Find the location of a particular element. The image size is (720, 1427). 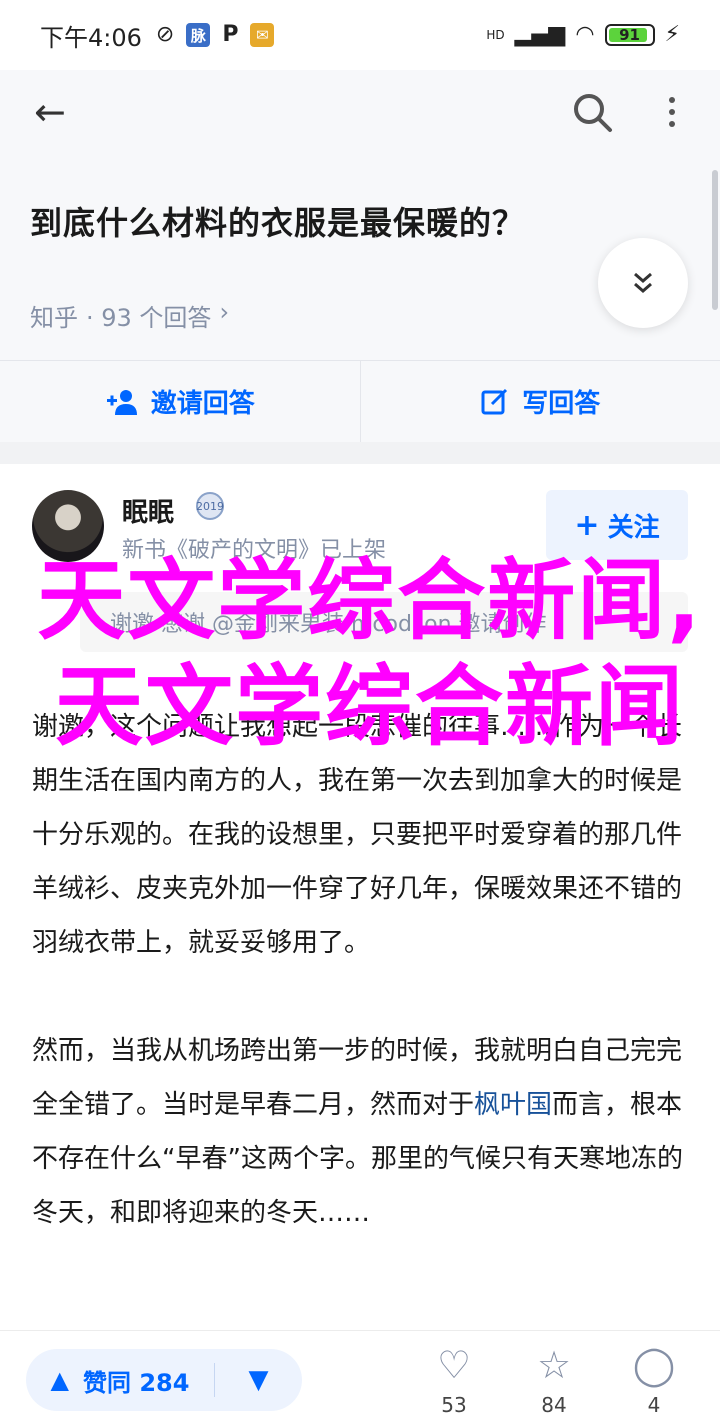

favorite-count: 84 is located at coordinates (554, 1405).